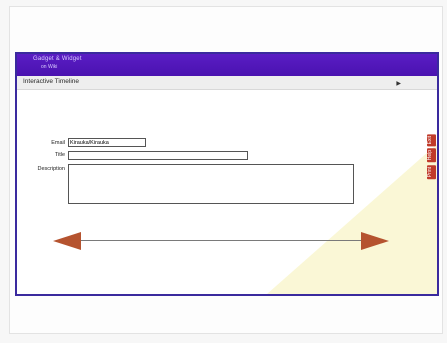 This screenshot has height=343, width=447. What do you see at coordinates (49, 67) in the screenshot?
I see `window-subtitle: on Wiki` at bounding box center [49, 67].